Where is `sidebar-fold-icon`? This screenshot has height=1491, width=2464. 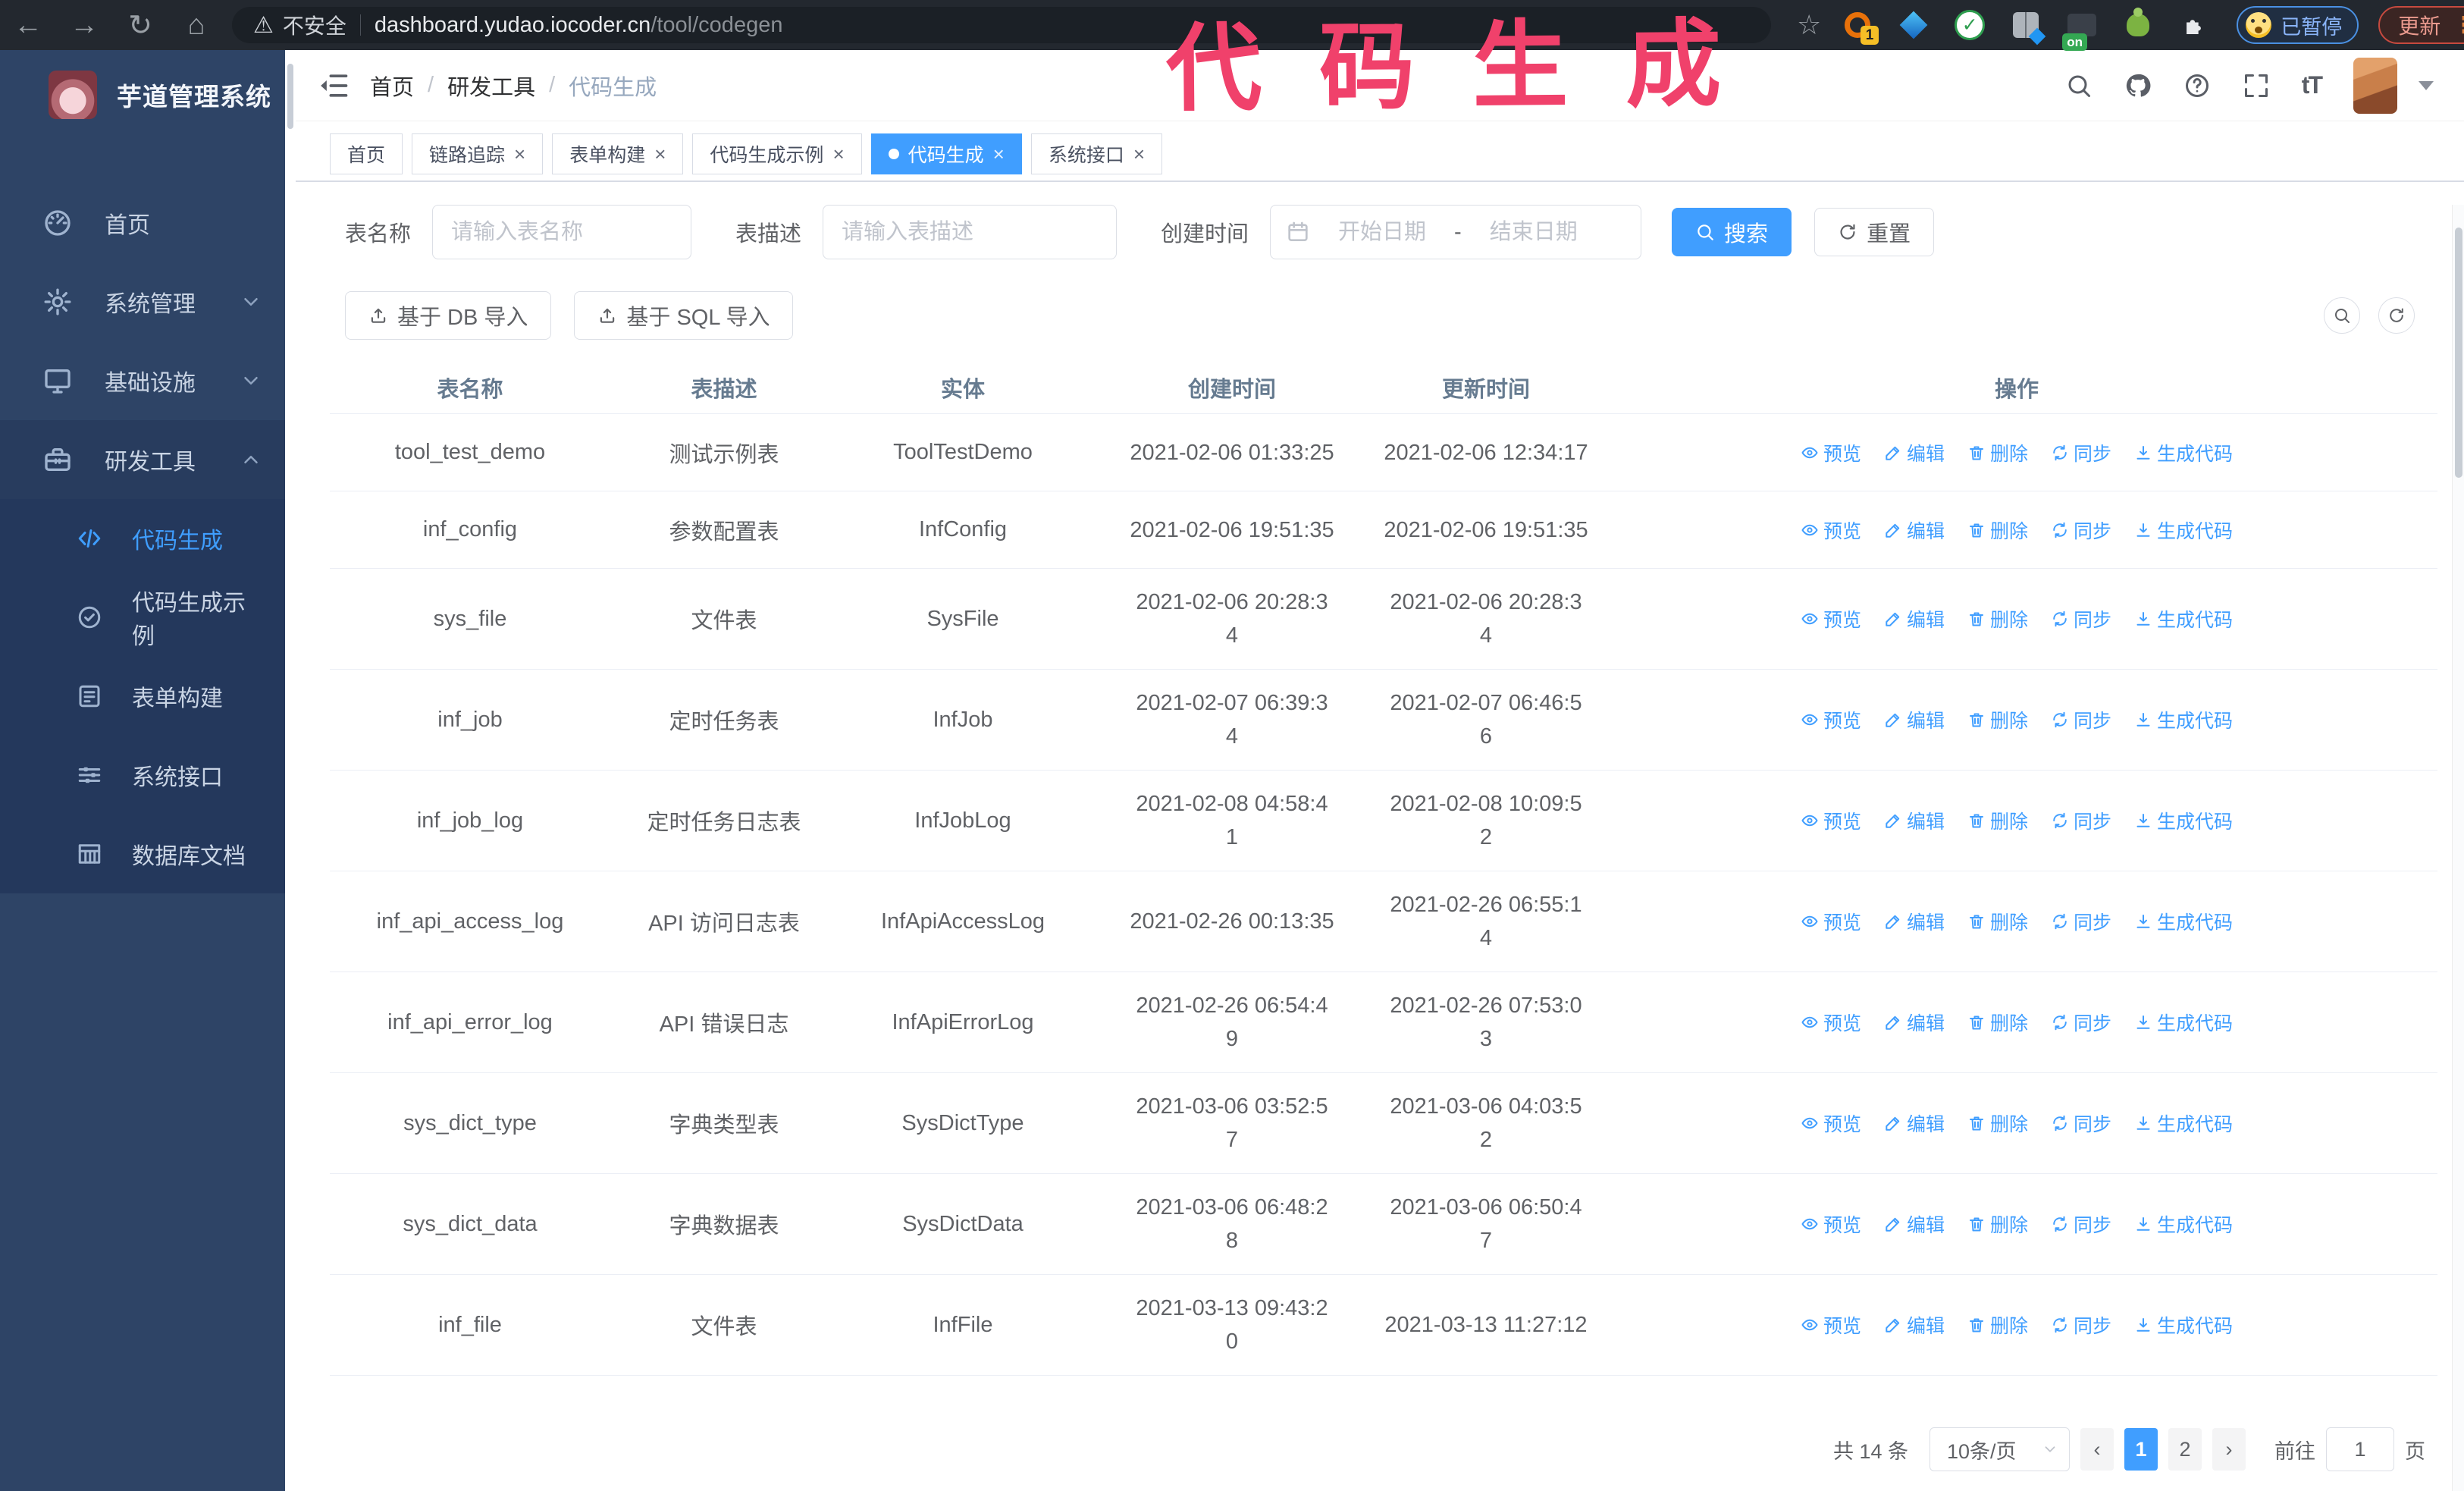 sidebar-fold-icon is located at coordinates (333, 85).